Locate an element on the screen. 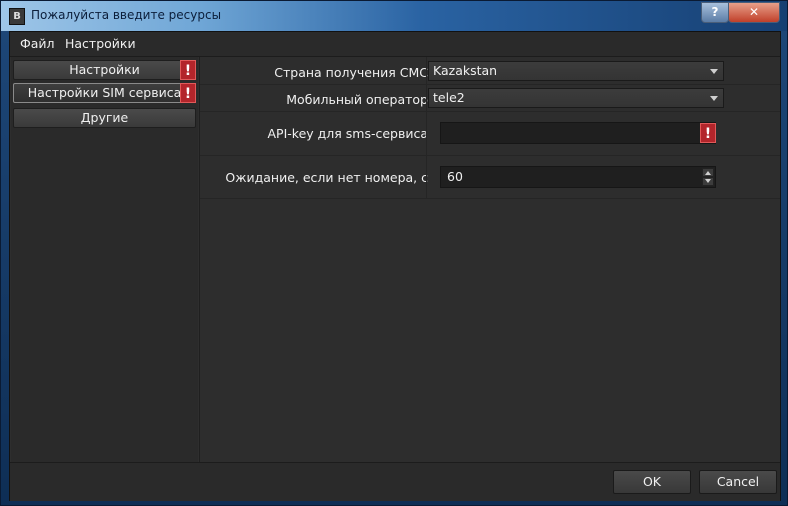  menu-bar: Файл Настройки is located at coordinates (395, 44).